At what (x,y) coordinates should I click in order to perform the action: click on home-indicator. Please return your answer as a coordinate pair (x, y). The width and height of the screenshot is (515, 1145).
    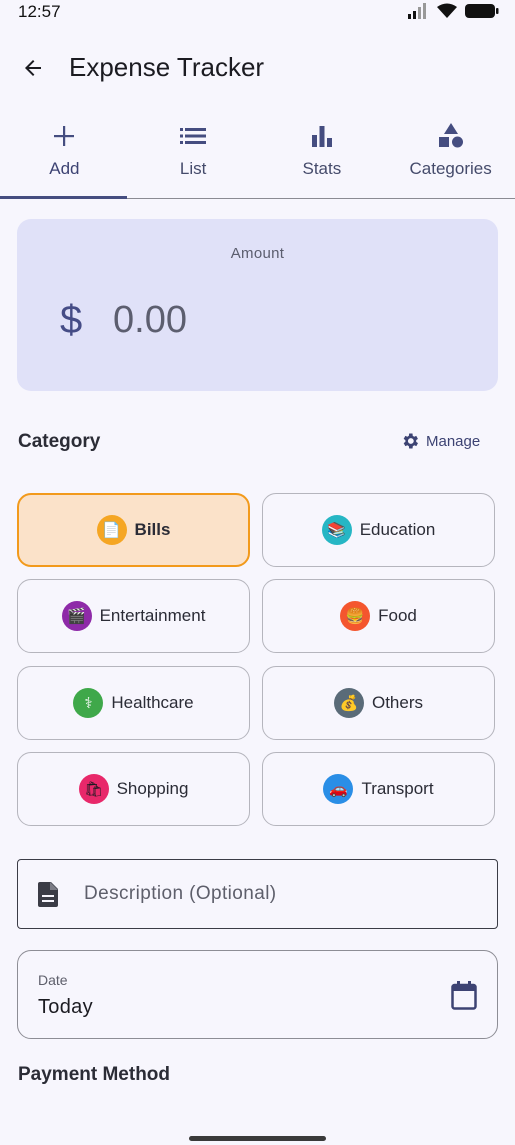
    Looking at the image, I should click on (257, 1138).